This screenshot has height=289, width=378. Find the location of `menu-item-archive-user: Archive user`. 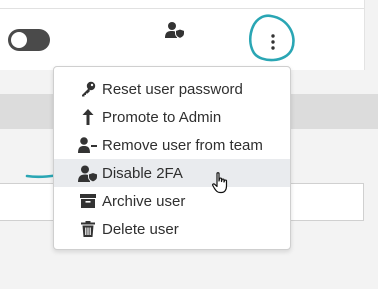

menu-item-archive-user: Archive user is located at coordinates (172, 201).